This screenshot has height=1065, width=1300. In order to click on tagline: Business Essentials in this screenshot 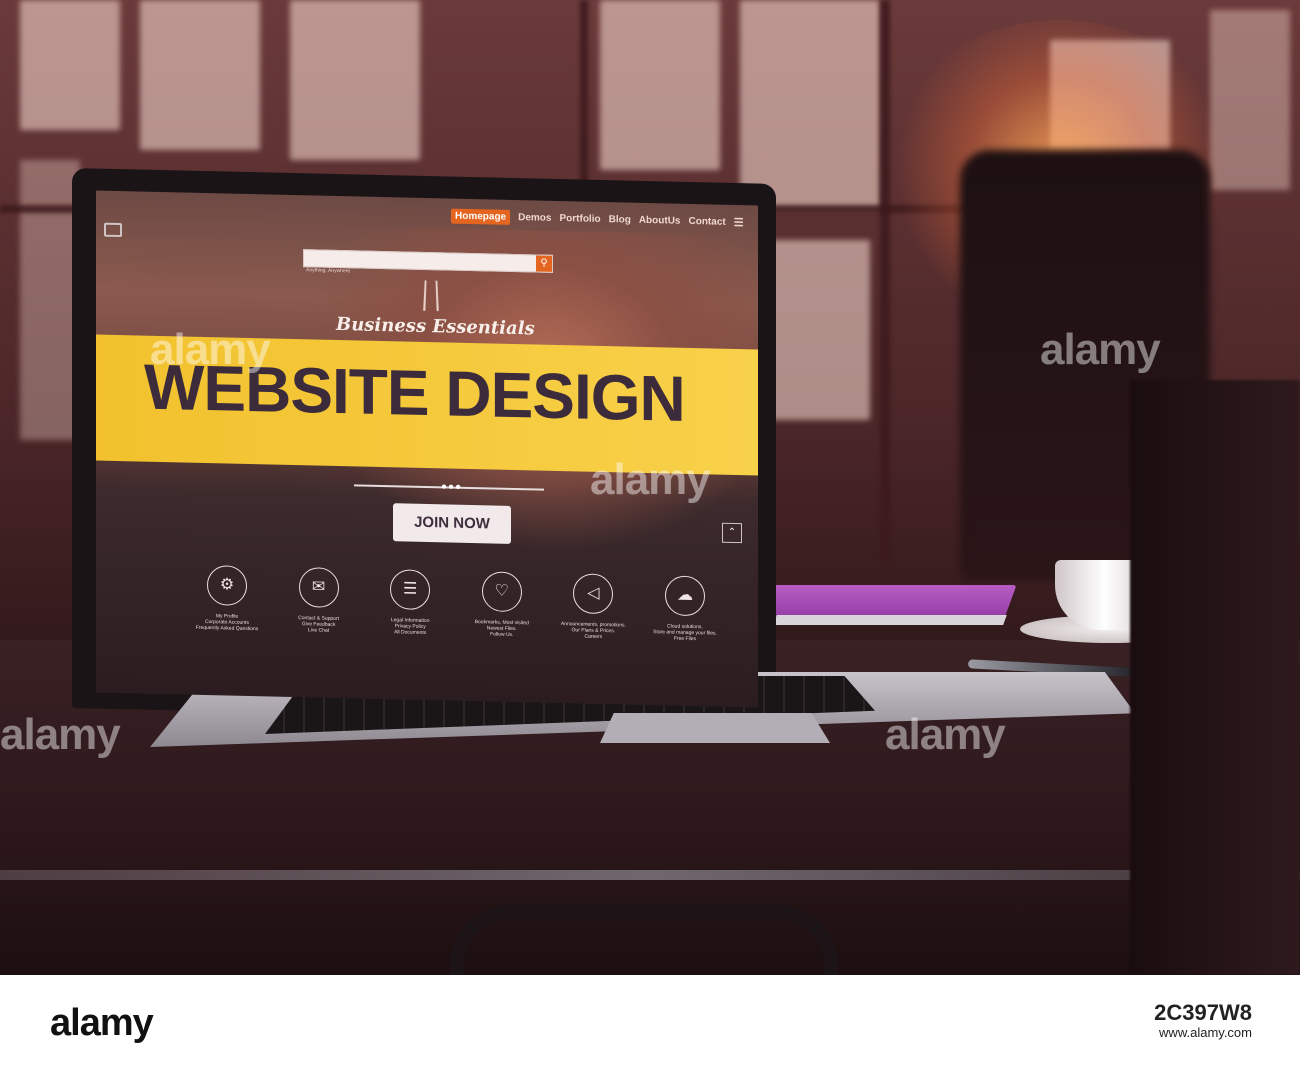, I will do `click(435, 326)`.